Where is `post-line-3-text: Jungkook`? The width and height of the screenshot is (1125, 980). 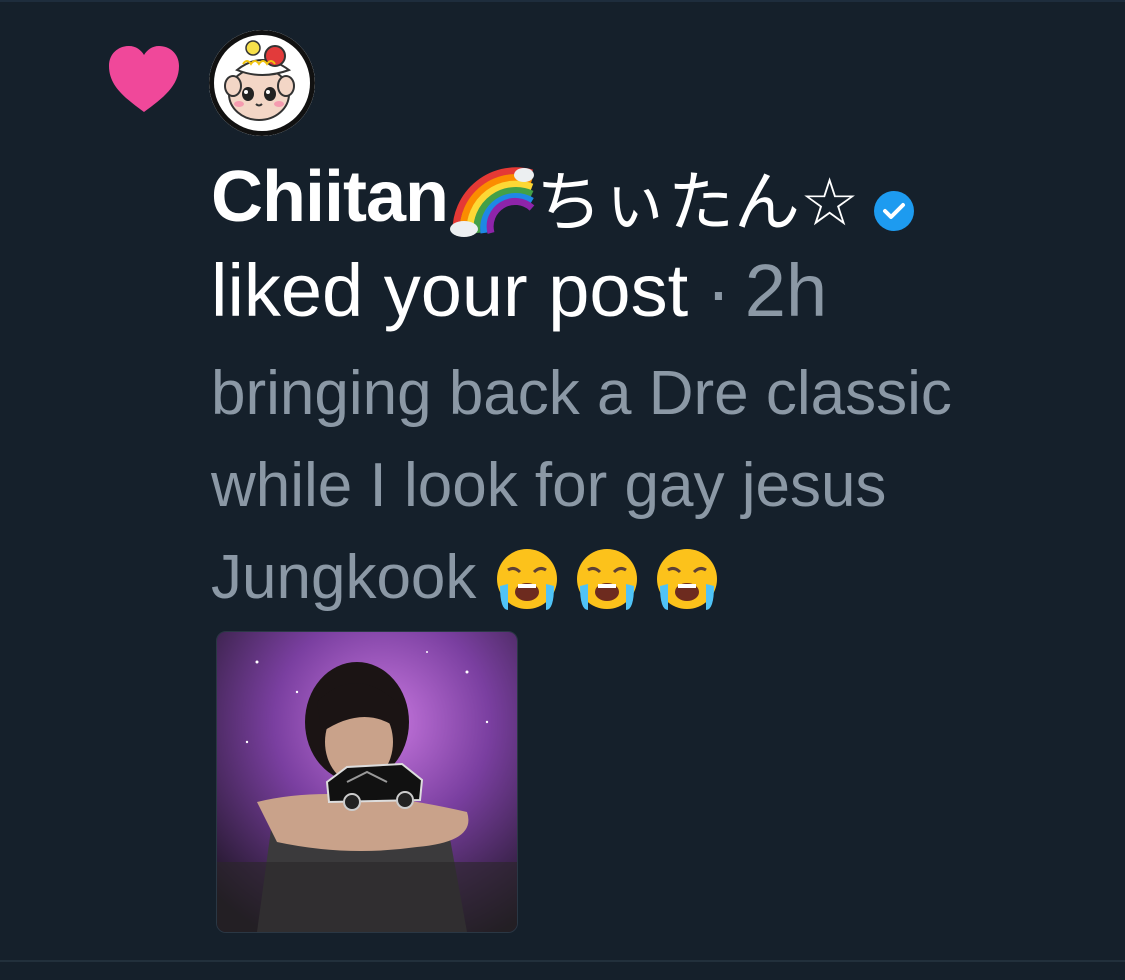 post-line-3-text: Jungkook is located at coordinates (344, 577).